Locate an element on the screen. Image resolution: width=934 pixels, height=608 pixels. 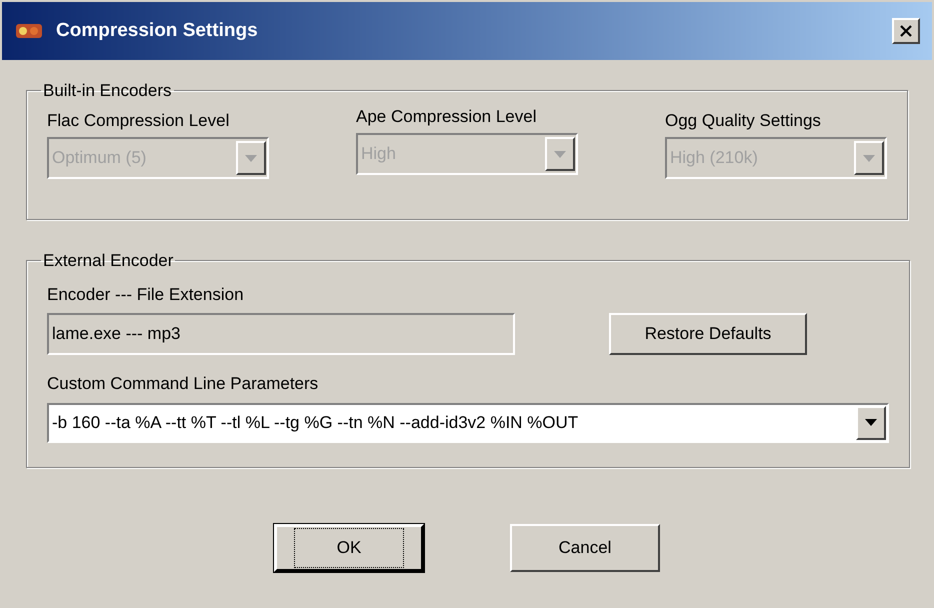
dialog-button: OK is located at coordinates (349, 548).